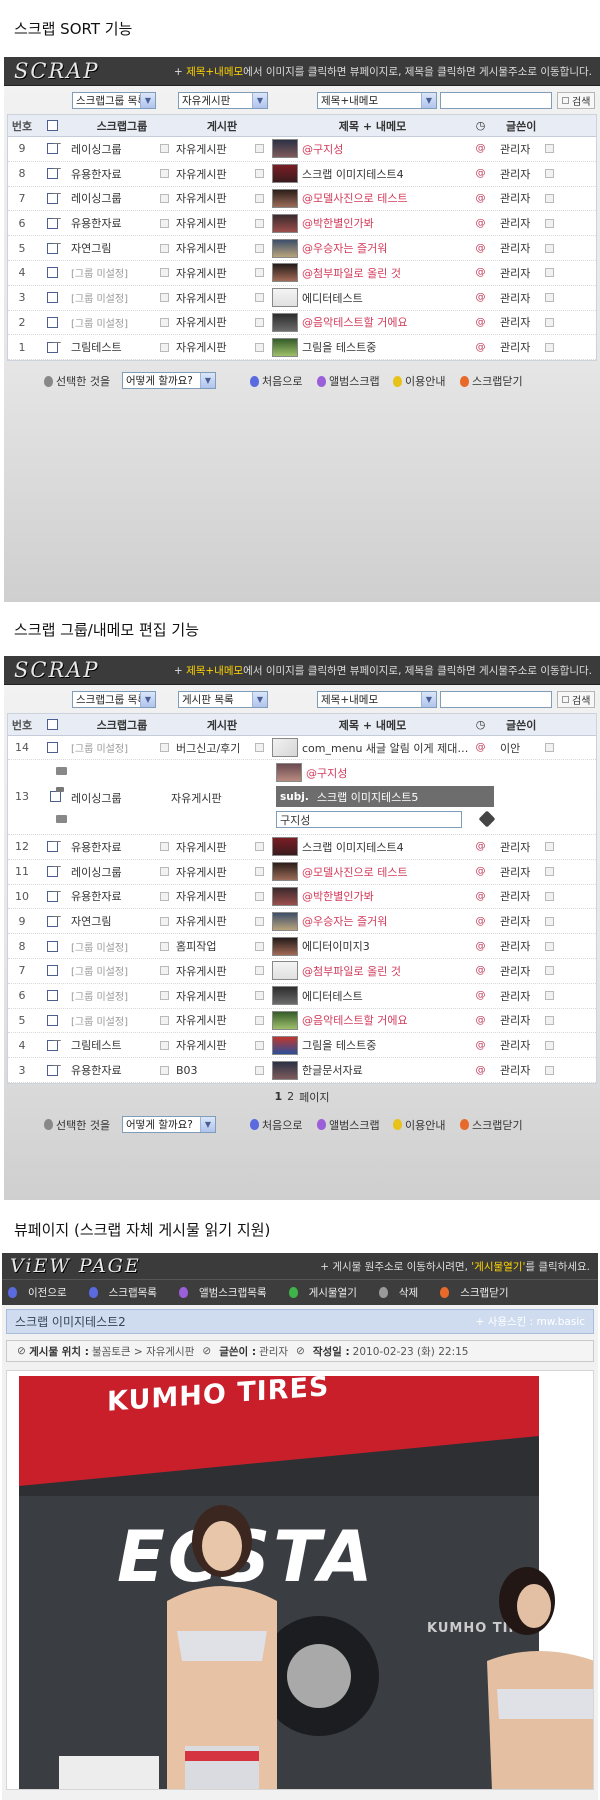  Describe the element at coordinates (120, 198) in the screenshot. I see `row-group: 레이싱그룹` at that location.